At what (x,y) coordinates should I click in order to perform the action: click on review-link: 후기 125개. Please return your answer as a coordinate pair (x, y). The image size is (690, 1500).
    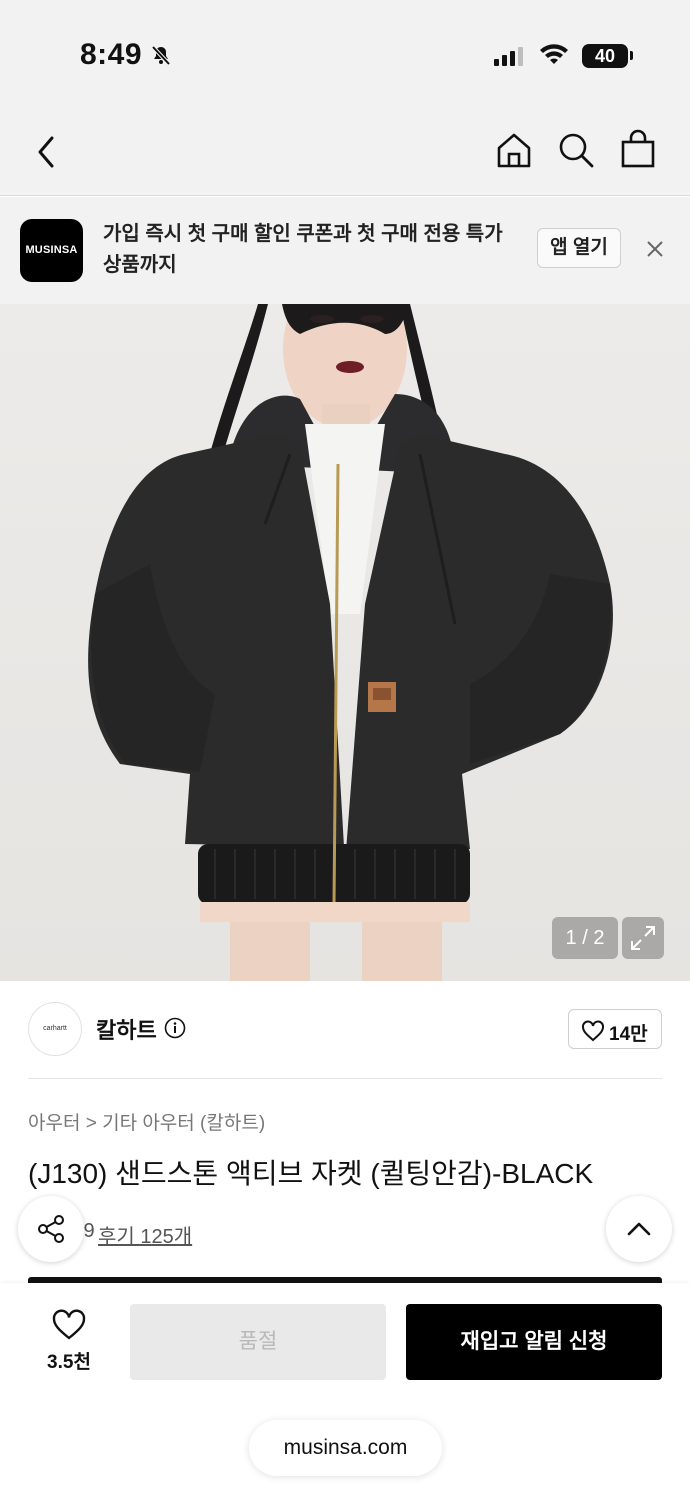
    Looking at the image, I should click on (145, 1234).